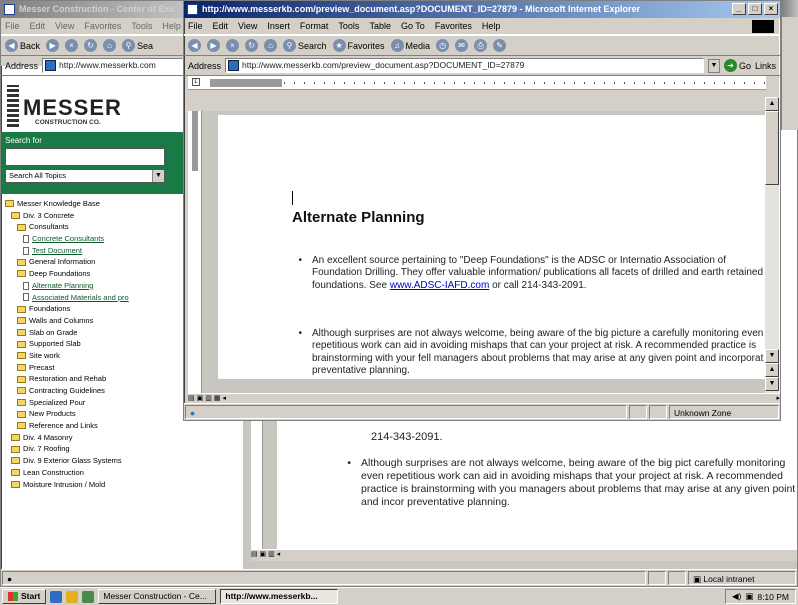 Image resolution: width=798 pixels, height=605 pixels. What do you see at coordinates (72, 596) in the screenshot?
I see `quicklaunch-outlook-icon` at bounding box center [72, 596].